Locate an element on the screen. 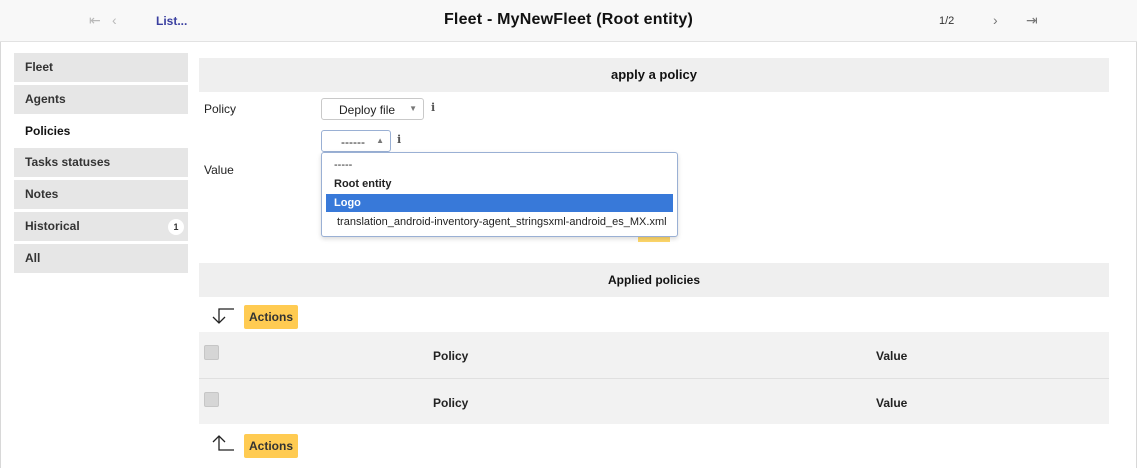  chevron-up-icon: ▲ is located at coordinates (380, 140).